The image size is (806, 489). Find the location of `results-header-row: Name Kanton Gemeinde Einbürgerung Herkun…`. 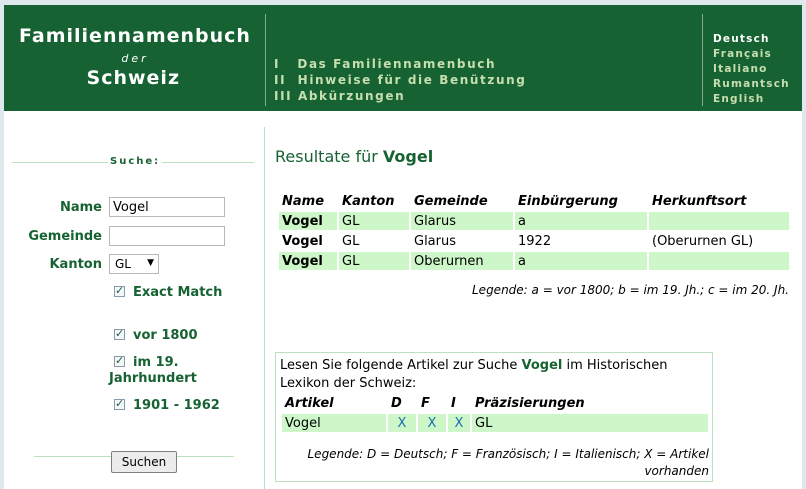

results-header-row: Name Kanton Gemeinde Einbürgerung Herkun… is located at coordinates (534, 201).